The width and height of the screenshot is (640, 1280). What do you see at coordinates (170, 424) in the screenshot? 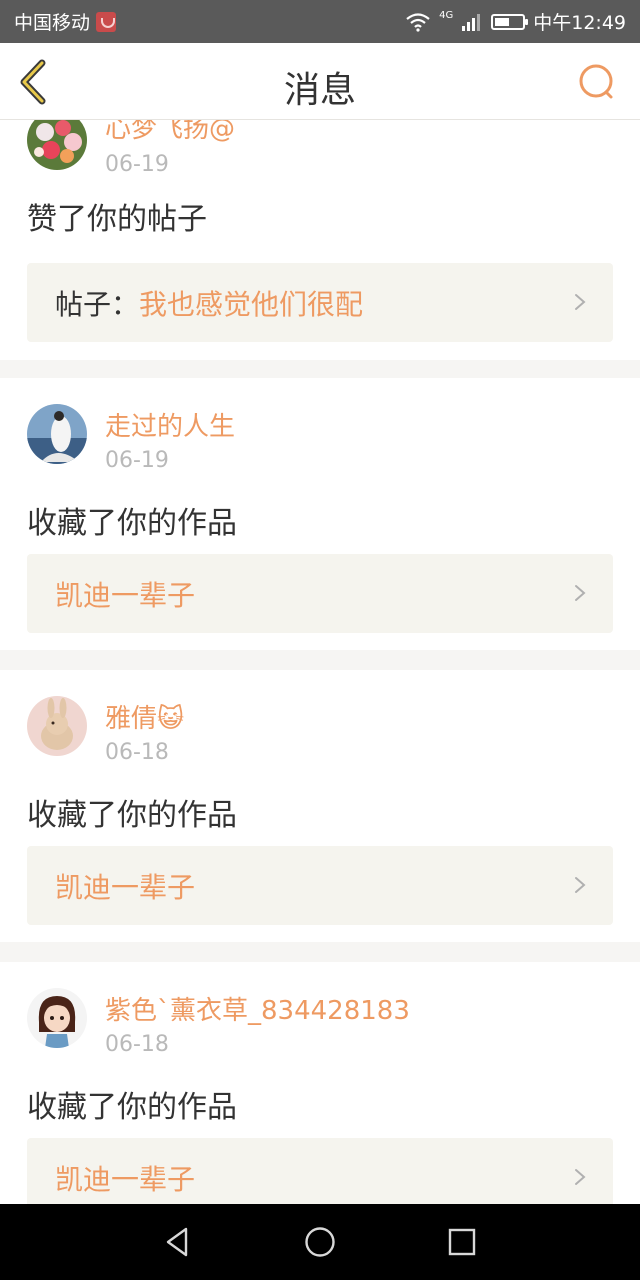
I see `user-name: 走过的人生` at bounding box center [170, 424].